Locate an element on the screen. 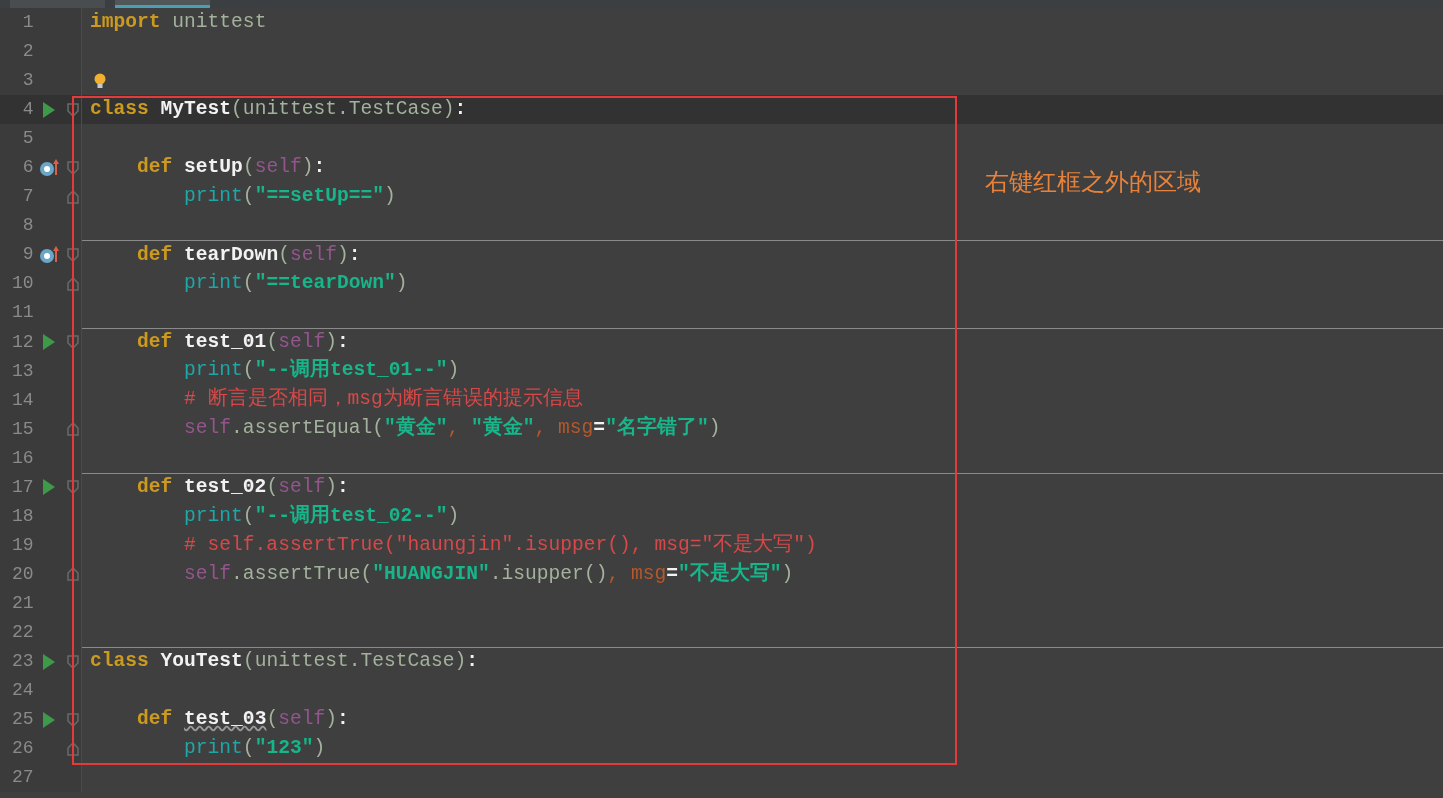 The width and height of the screenshot is (1443, 798). line-number: 4 is located at coordinates (27, 110).